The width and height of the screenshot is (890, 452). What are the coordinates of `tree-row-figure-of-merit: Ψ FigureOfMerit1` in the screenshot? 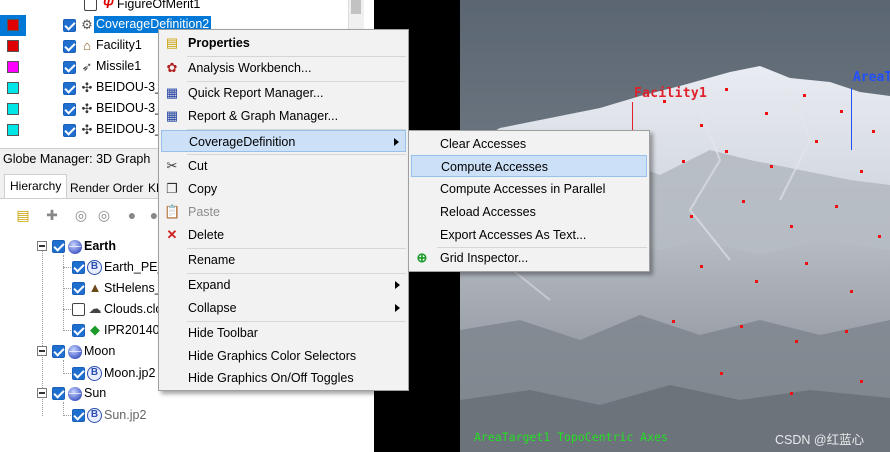 It's located at (187, 7).